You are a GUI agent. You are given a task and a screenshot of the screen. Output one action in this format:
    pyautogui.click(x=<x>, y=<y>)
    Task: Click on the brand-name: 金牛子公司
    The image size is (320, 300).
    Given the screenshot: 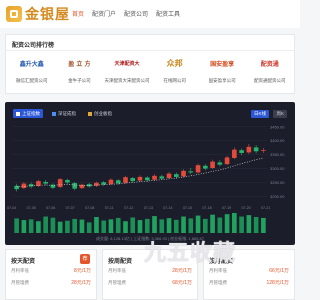 What is the action you would take?
    pyautogui.click(x=79, y=80)
    